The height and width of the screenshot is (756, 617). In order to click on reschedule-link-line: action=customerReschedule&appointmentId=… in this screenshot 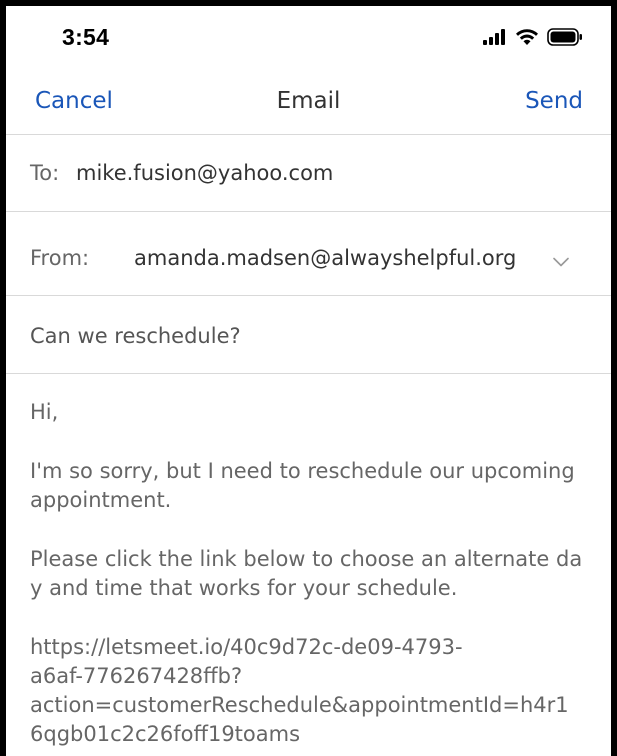, I will do `click(310, 705)`.